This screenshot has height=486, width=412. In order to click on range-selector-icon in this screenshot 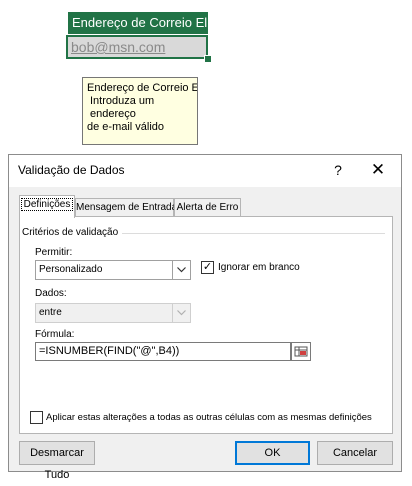, I will do `click(301, 351)`.